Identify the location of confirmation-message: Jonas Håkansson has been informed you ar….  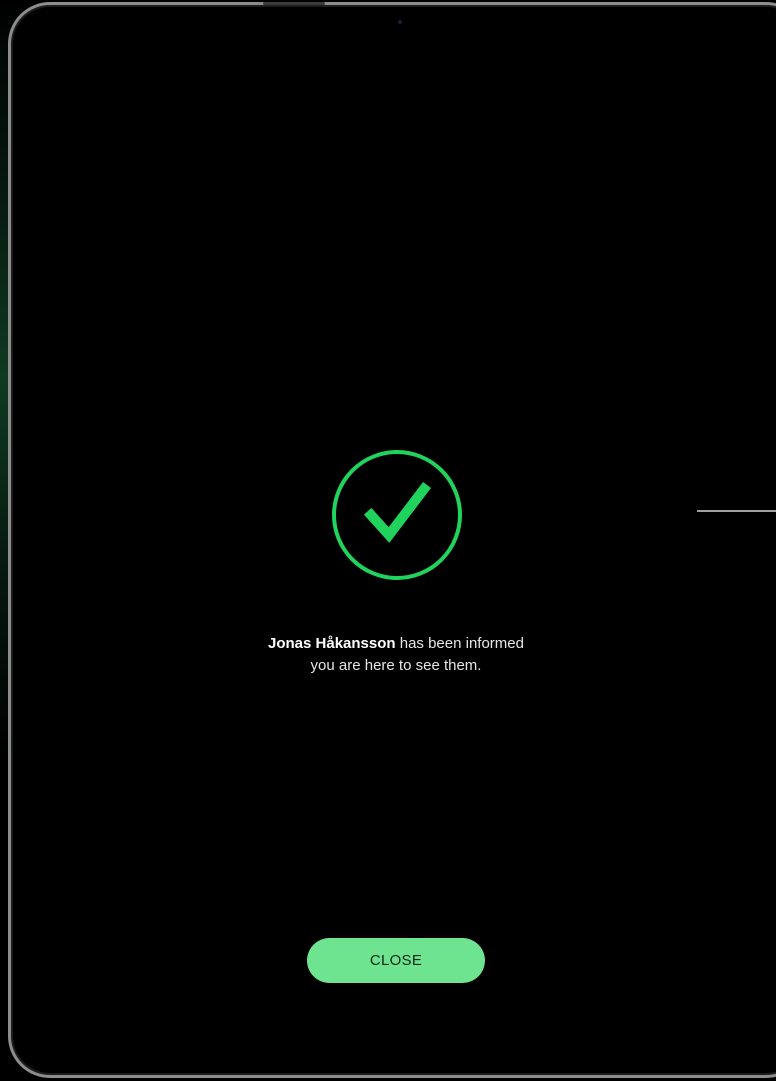
(396, 655).